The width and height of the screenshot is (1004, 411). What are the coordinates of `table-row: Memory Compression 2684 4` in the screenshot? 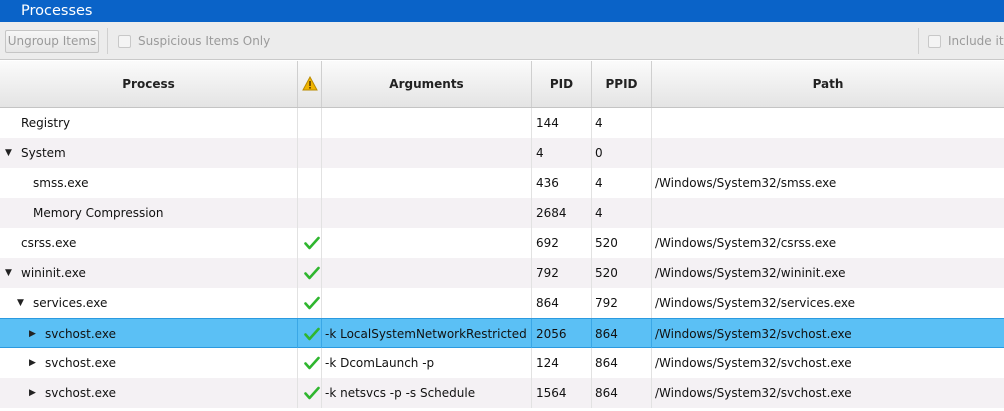 It's located at (502, 213).